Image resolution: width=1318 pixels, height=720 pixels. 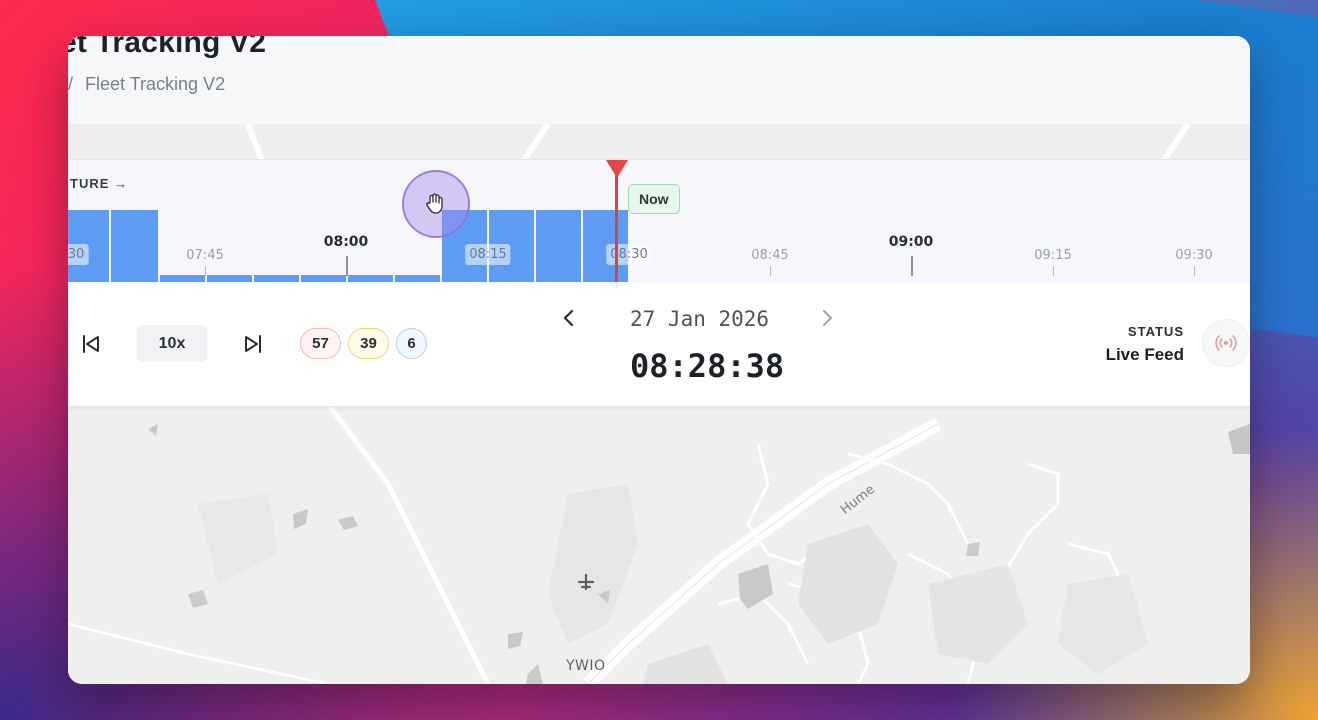 What do you see at coordinates (1155, 331) in the screenshot?
I see `status-label: STATUS` at bounding box center [1155, 331].